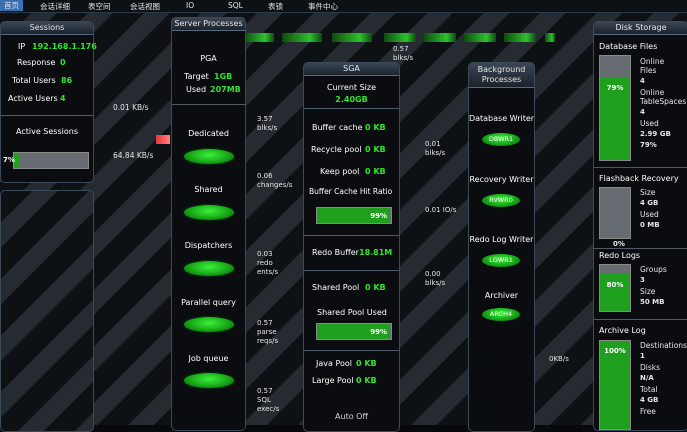 The image size is (687, 432). What do you see at coordinates (336, 287) in the screenshot?
I see `shared-pool-label: Shared Pool` at bounding box center [336, 287].